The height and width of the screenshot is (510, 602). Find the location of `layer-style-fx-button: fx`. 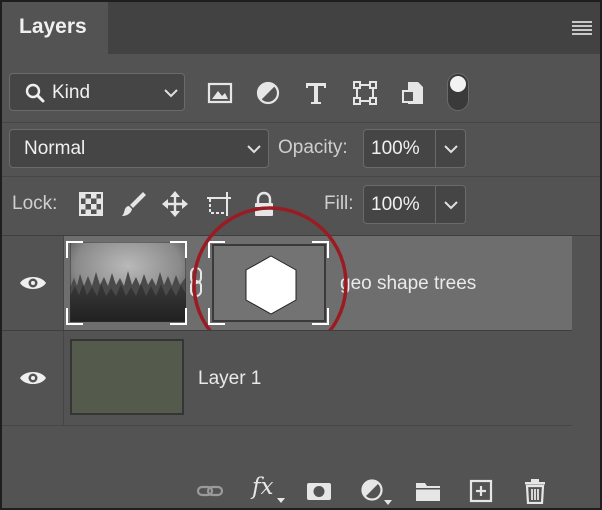

layer-style-fx-button: fx is located at coordinates (269, 489).